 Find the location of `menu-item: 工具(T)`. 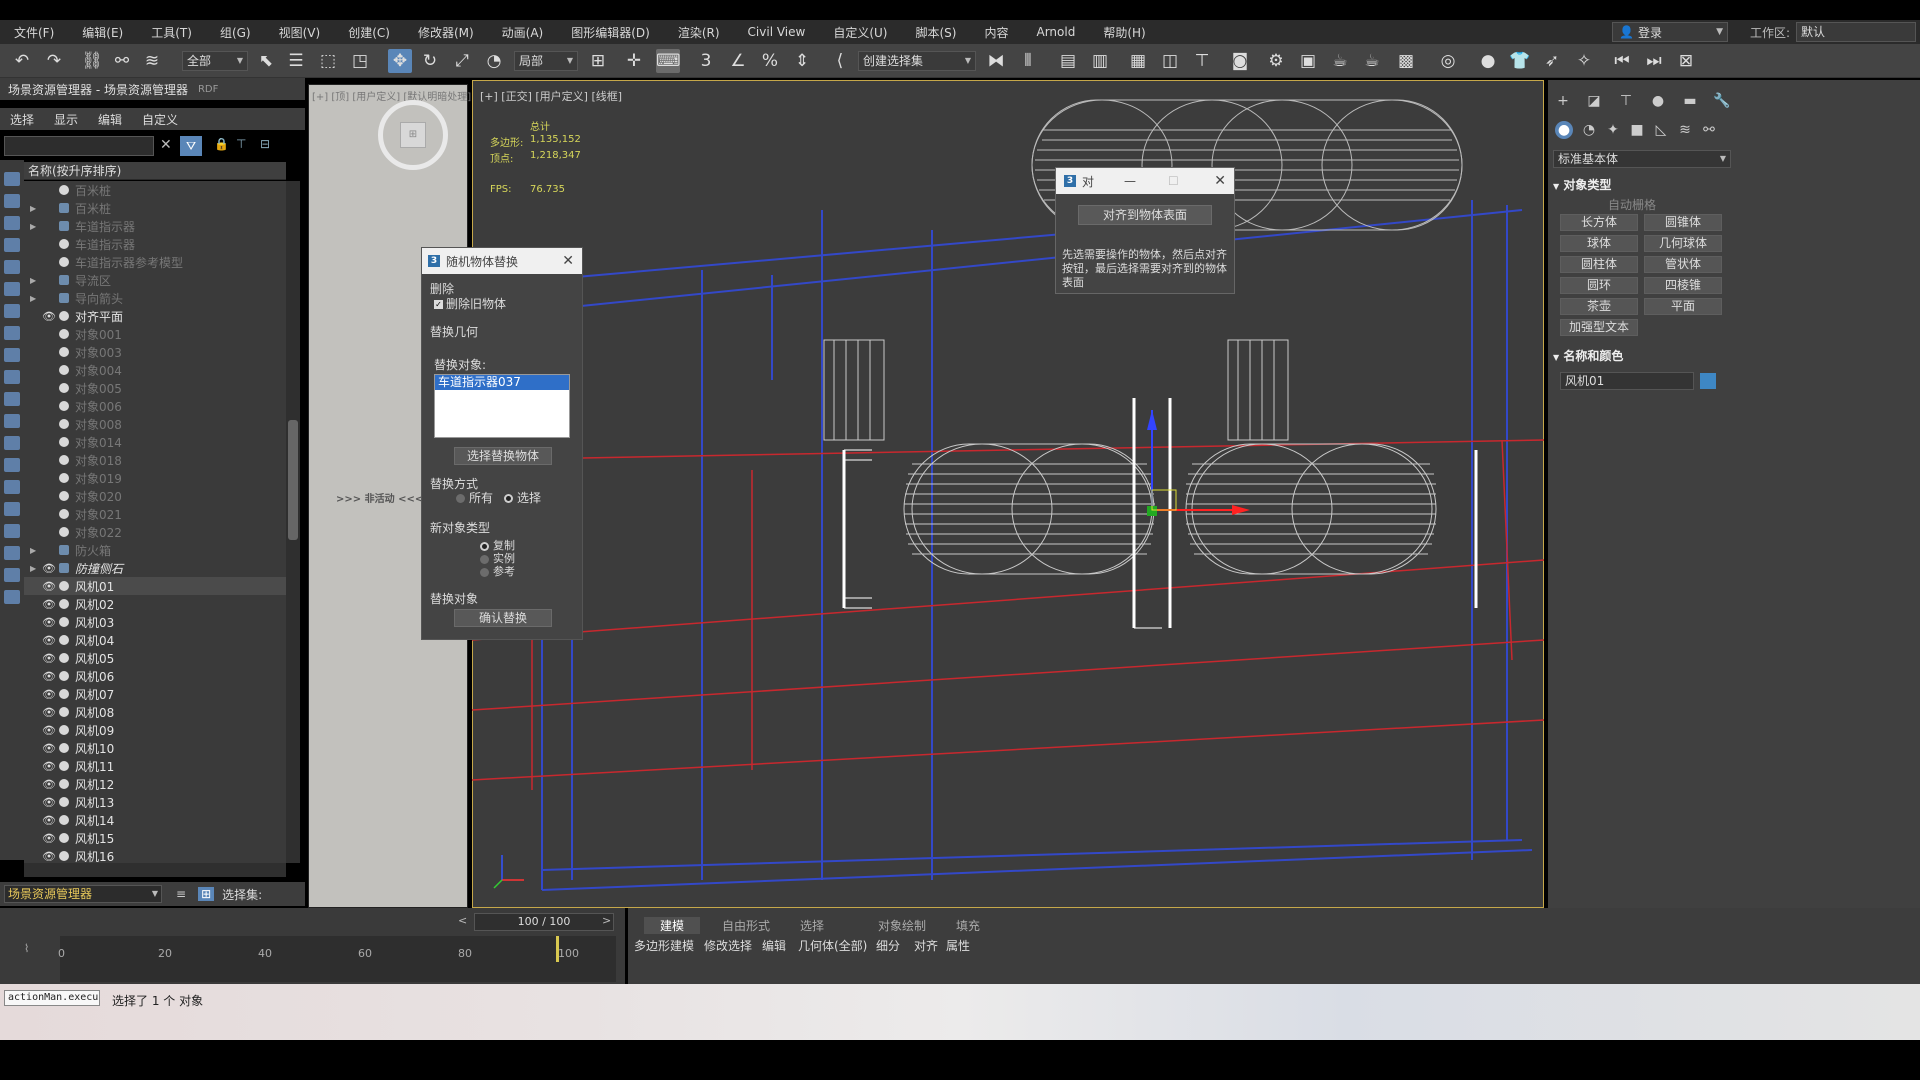

menu-item: 工具(T) is located at coordinates (171, 32).